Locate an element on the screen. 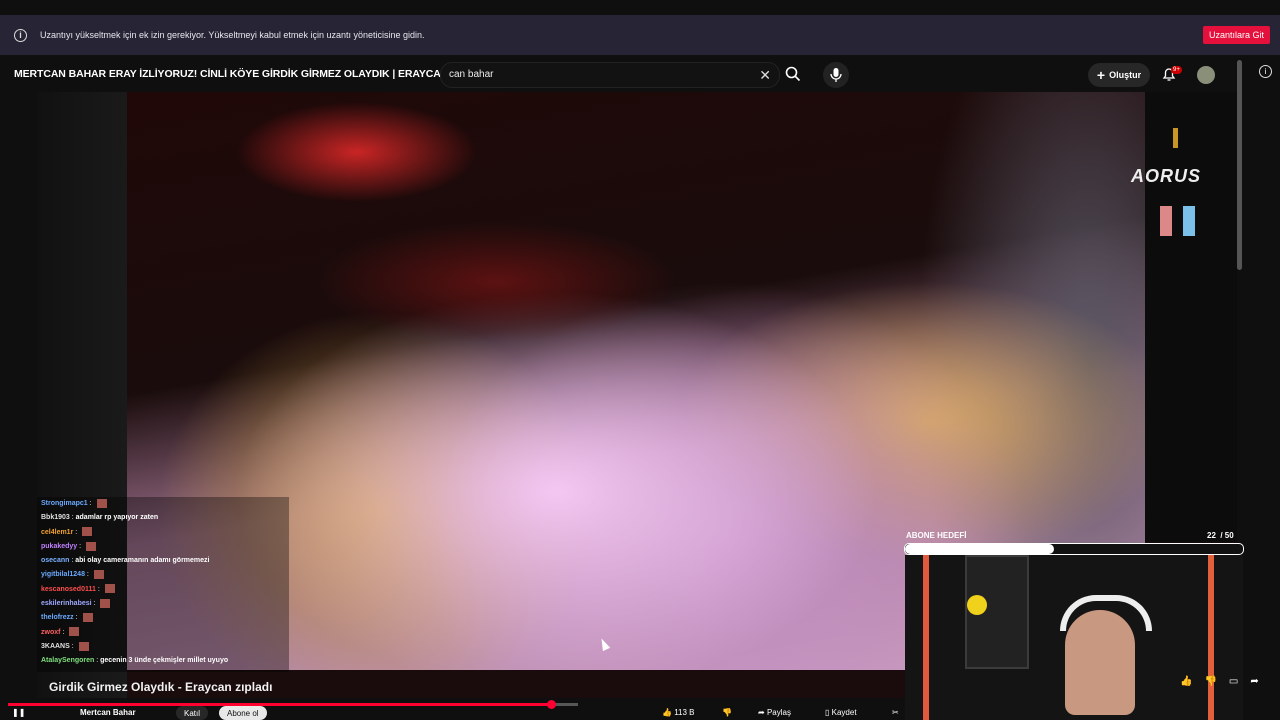 The width and height of the screenshot is (1280, 720). create-label: Oluştur is located at coordinates (1125, 75).